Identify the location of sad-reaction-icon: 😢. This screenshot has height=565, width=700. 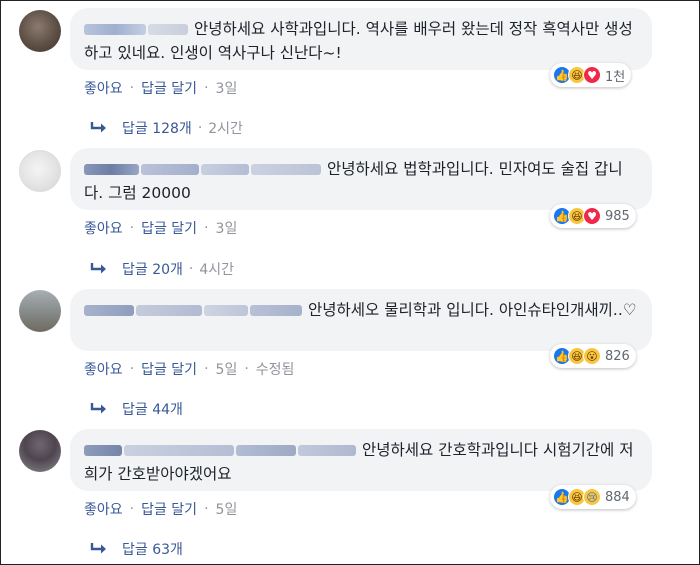
(592, 497).